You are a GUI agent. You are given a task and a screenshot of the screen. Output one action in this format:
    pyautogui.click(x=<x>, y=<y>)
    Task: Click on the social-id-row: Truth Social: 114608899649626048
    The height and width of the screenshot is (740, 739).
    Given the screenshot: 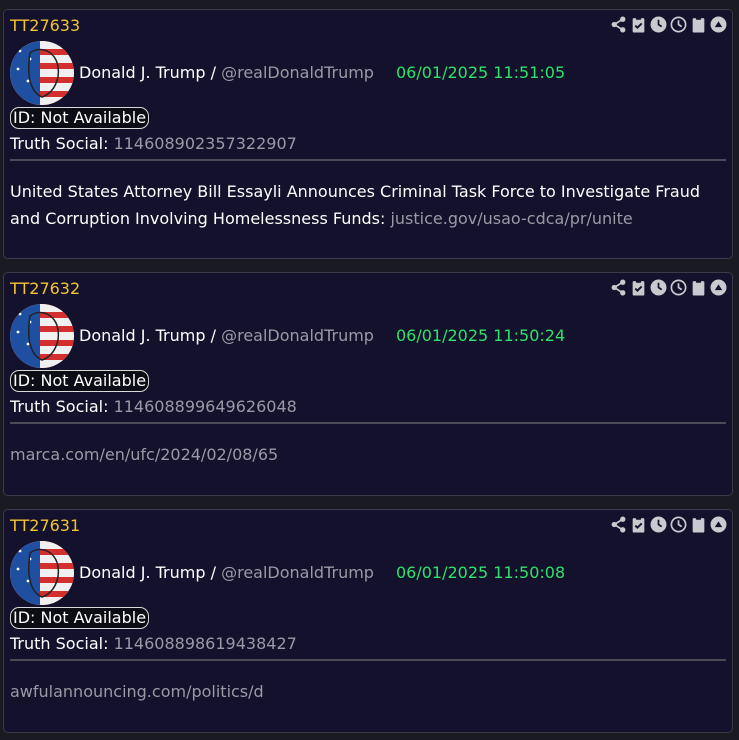 What is the action you would take?
    pyautogui.click(x=153, y=406)
    